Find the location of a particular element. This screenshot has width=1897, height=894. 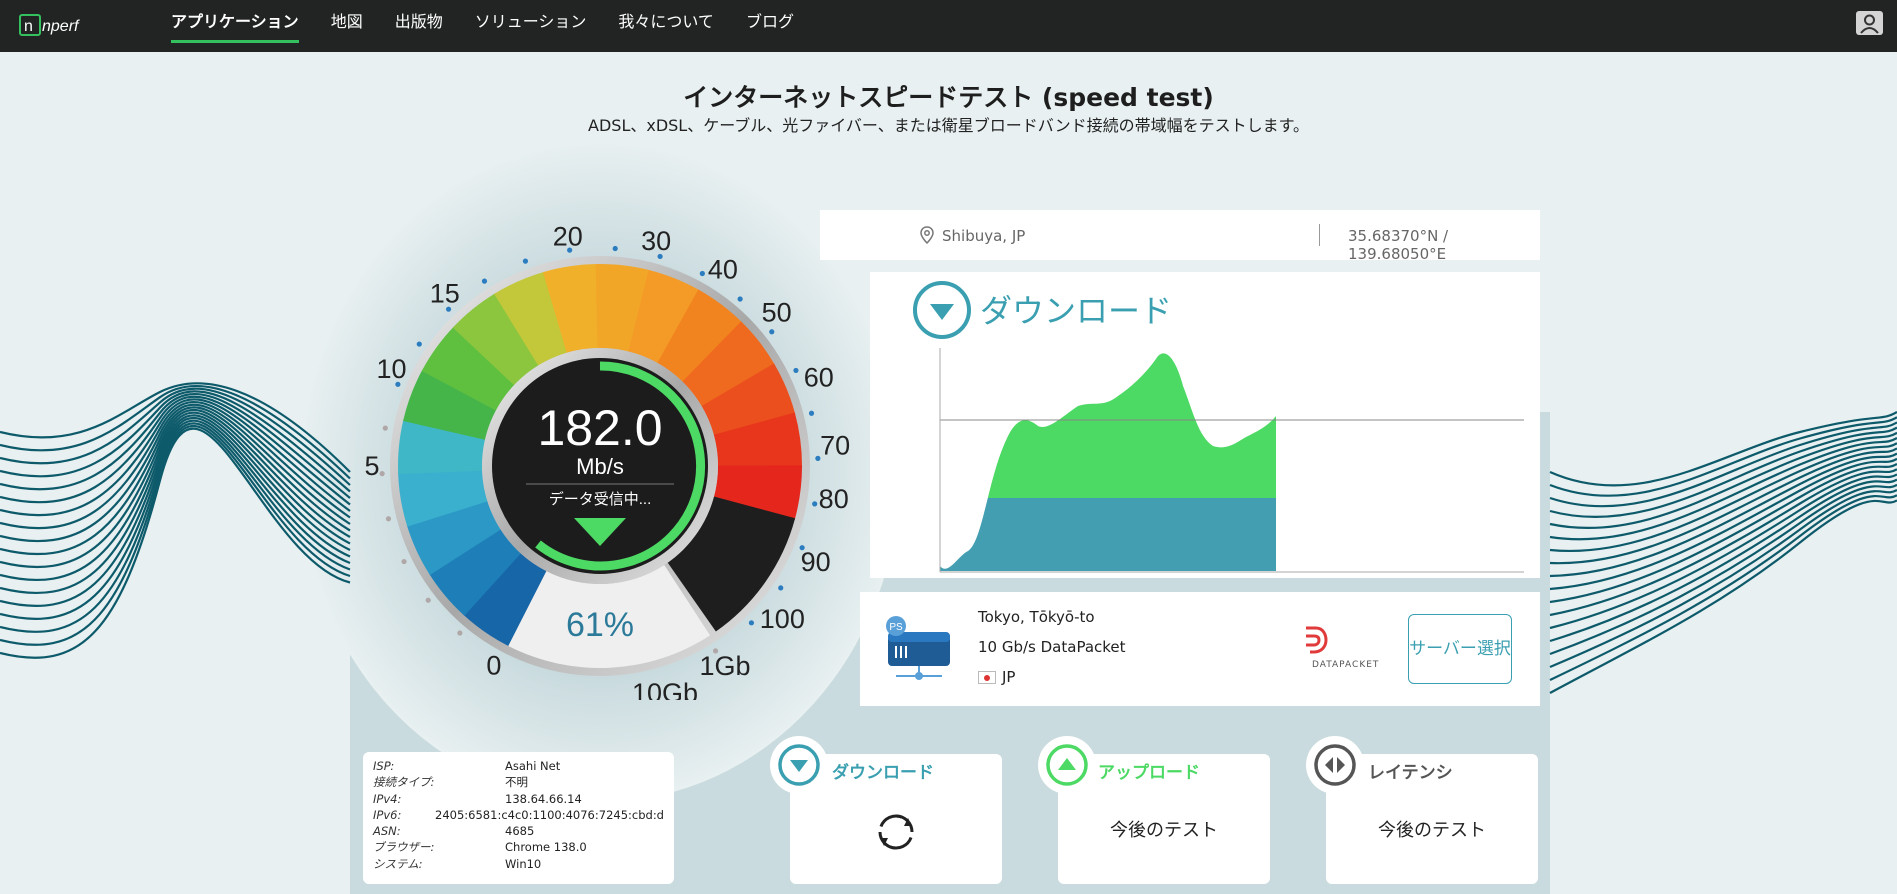

gauge-scale-label: 5 is located at coordinates (371, 466).